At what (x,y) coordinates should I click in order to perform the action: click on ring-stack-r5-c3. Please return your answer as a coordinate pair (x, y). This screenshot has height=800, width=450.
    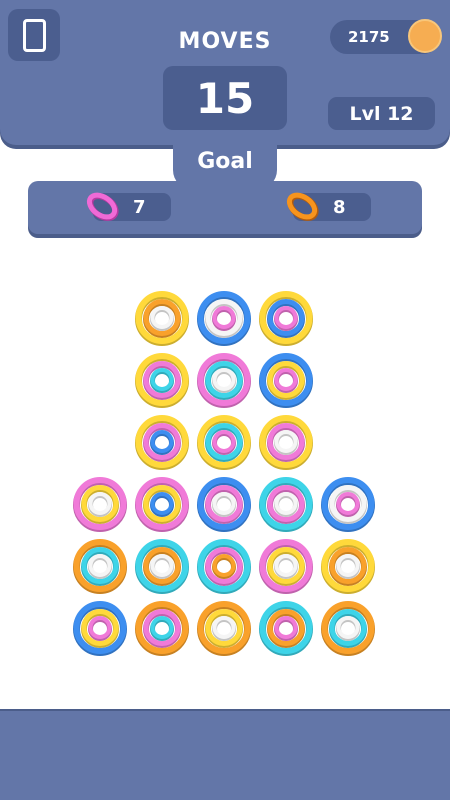
    Looking at the image, I should click on (224, 566).